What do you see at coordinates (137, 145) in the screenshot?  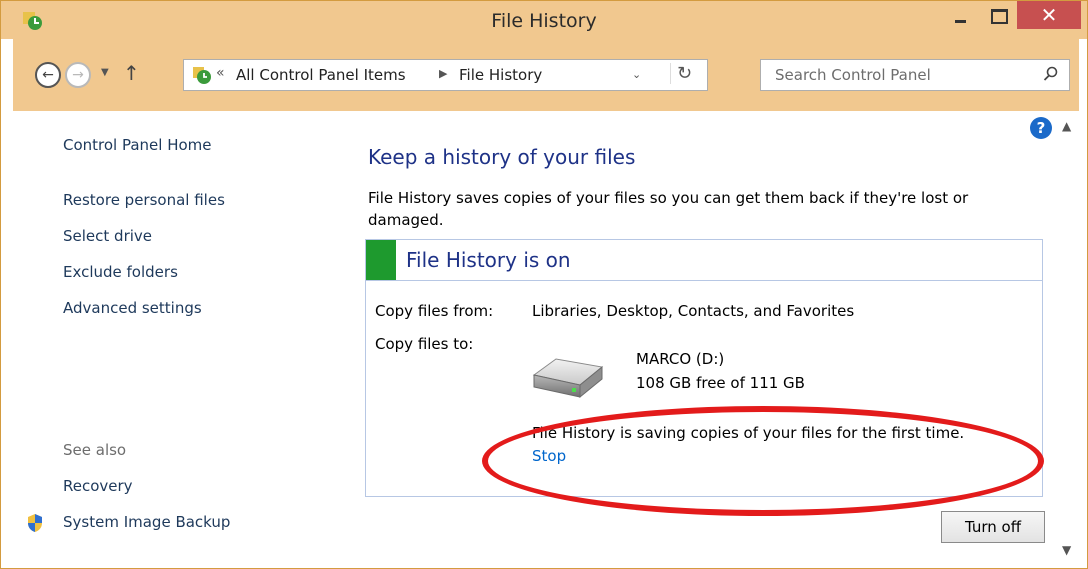 I see `sidebar-item-control-panel-home: Control Panel Home` at bounding box center [137, 145].